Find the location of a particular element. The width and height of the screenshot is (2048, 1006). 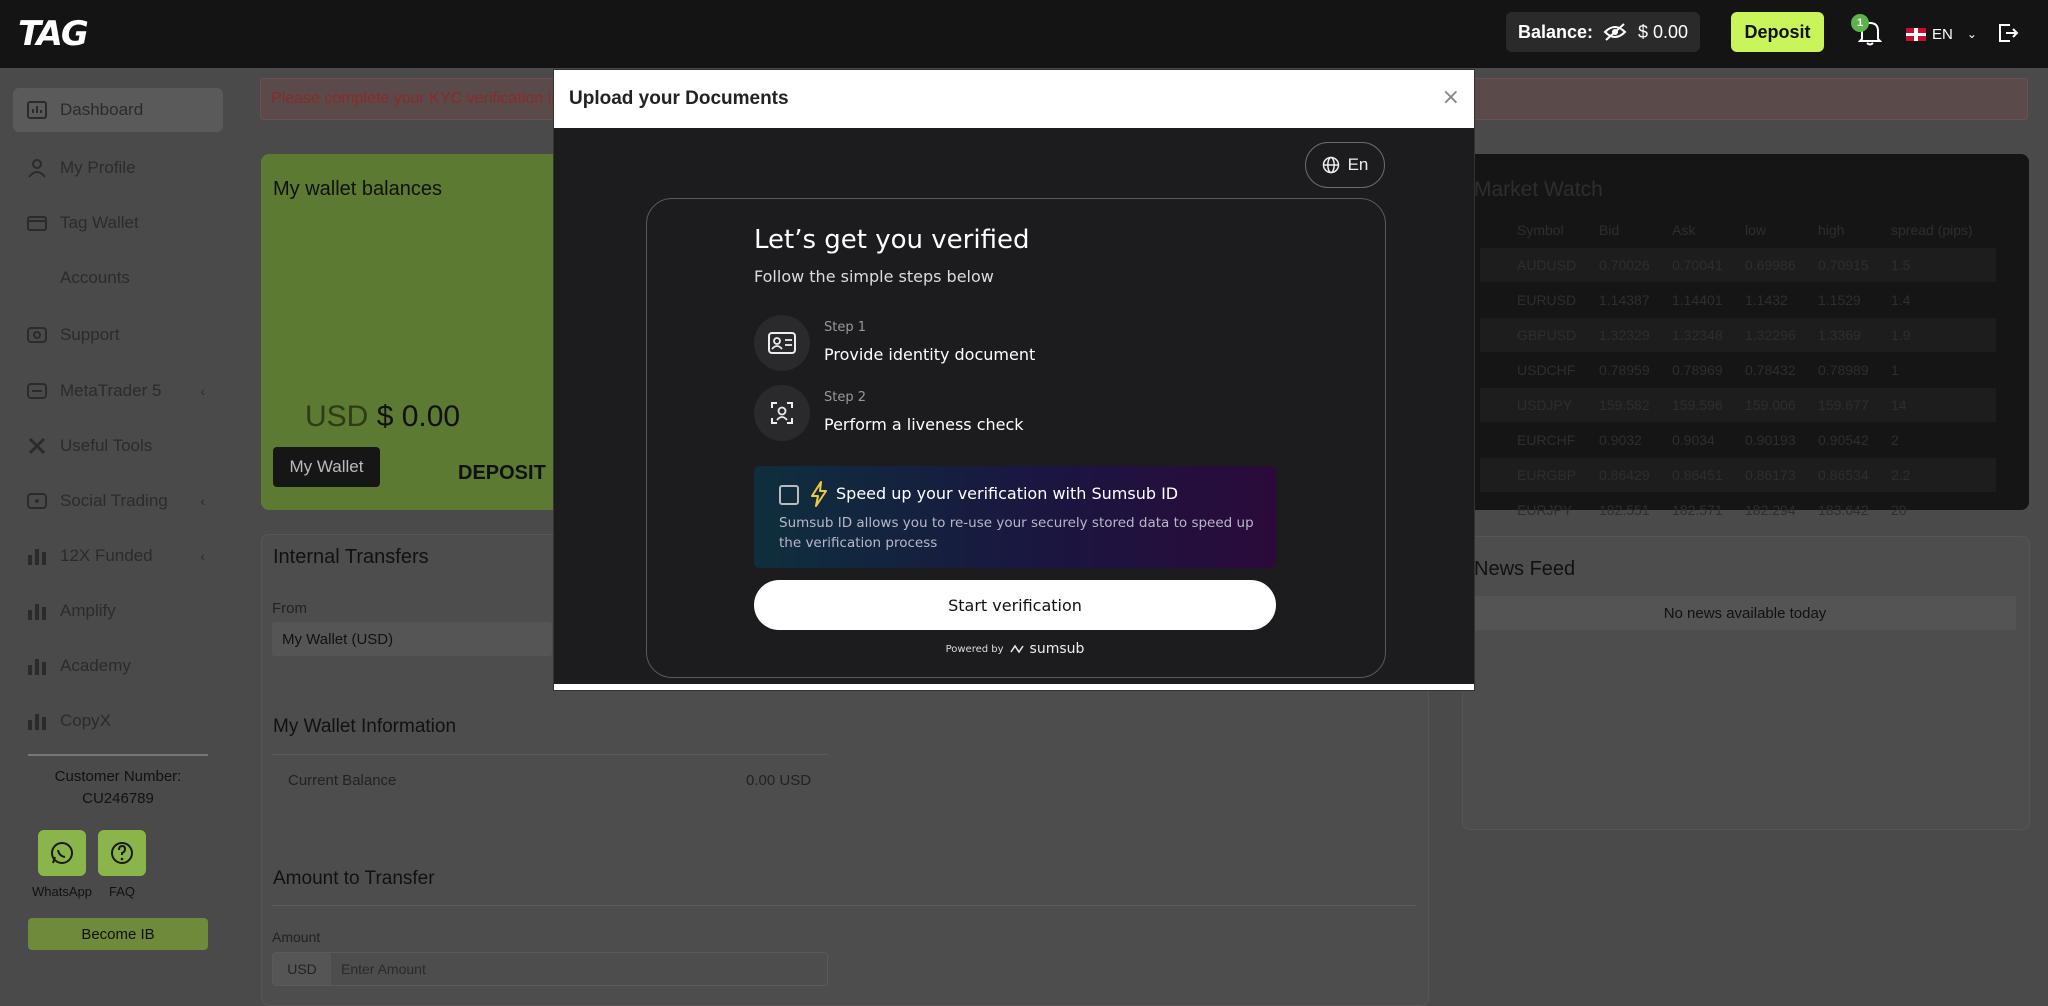

support-icon is located at coordinates (37, 335).